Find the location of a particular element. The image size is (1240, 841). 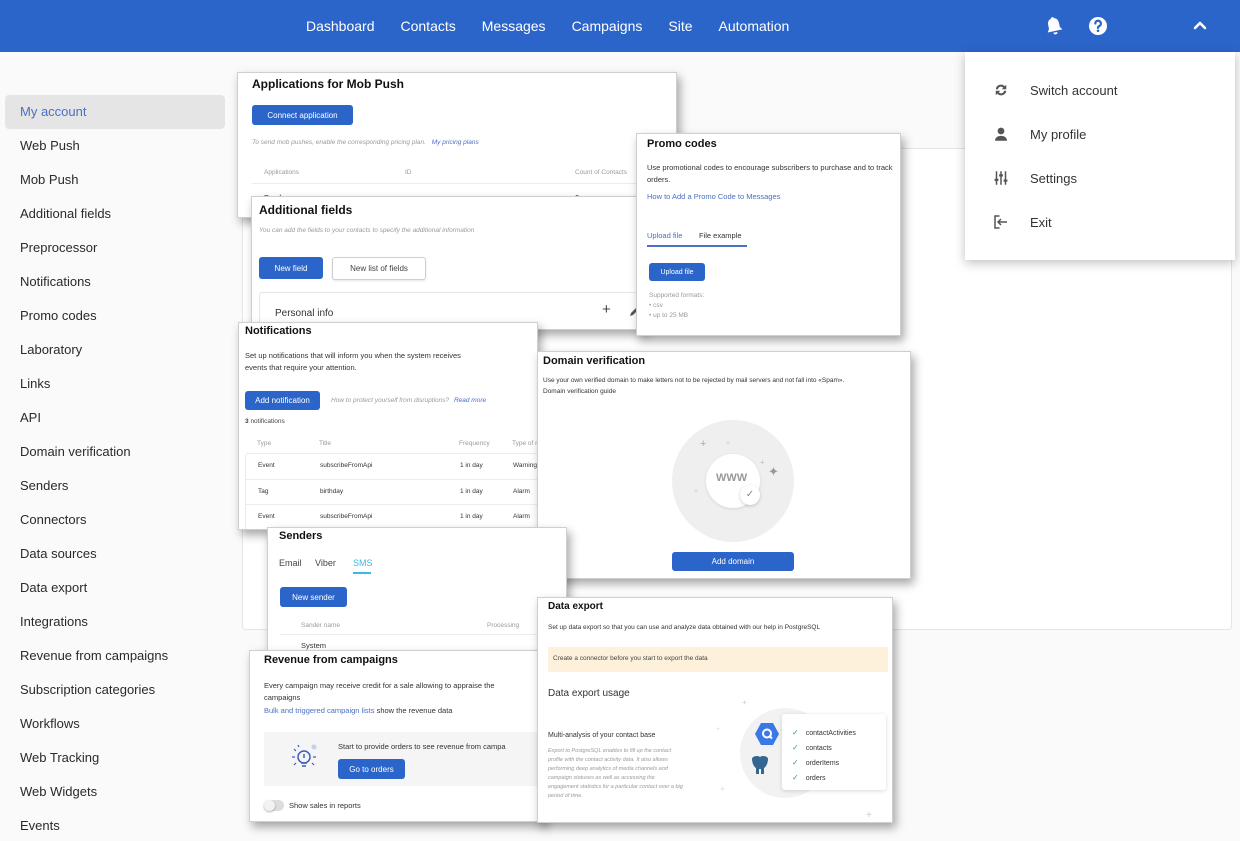

menu-item-switch-account: Switch account is located at coordinates (1100, 90).